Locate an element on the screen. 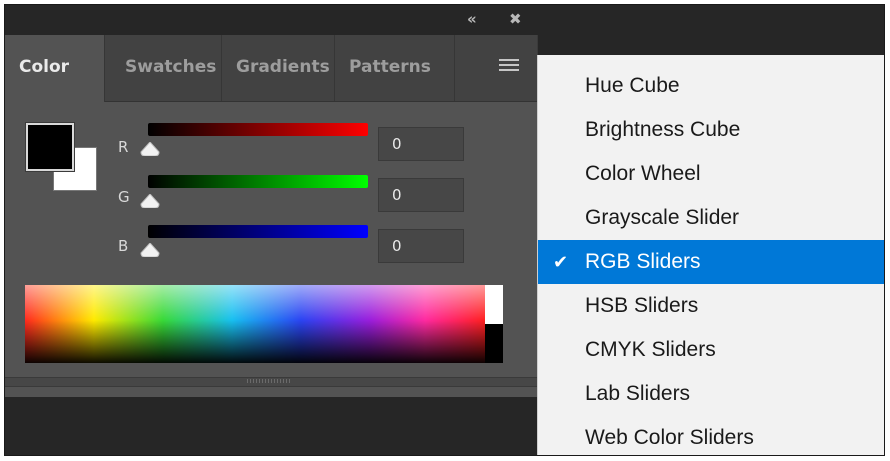 Image resolution: width=890 pixels, height=461 pixels. red-value-field: 0 is located at coordinates (421, 144).